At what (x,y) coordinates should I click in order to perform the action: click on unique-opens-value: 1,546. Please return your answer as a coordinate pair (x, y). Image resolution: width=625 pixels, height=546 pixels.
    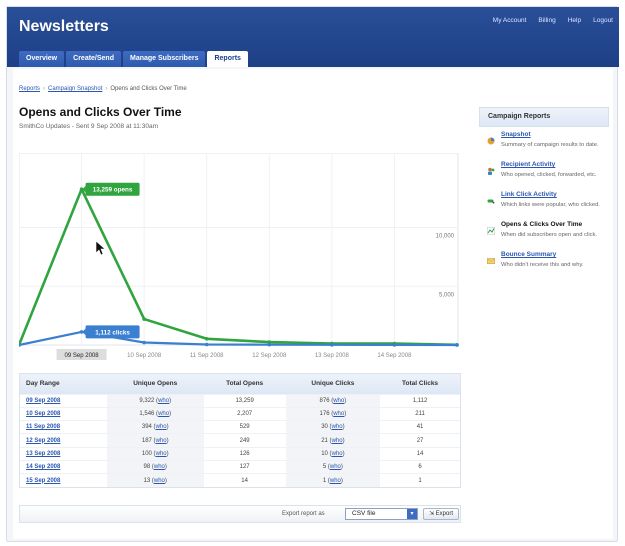
    Looking at the image, I should click on (147, 413).